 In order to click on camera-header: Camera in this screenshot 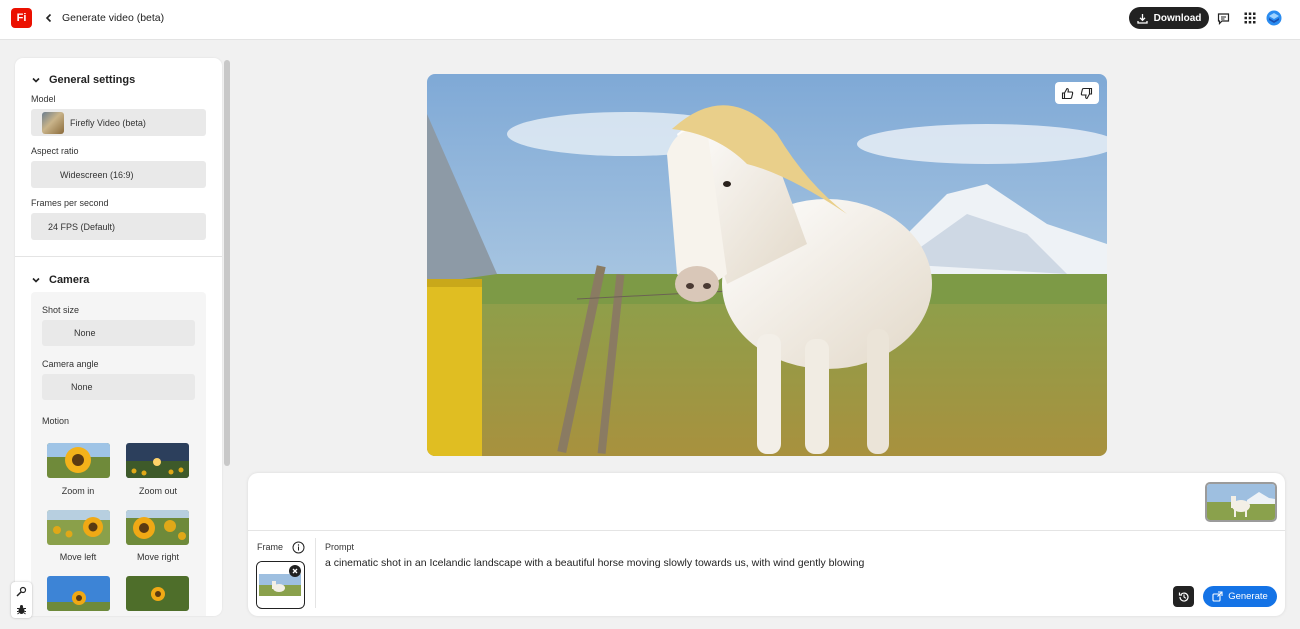, I will do `click(60, 280)`.